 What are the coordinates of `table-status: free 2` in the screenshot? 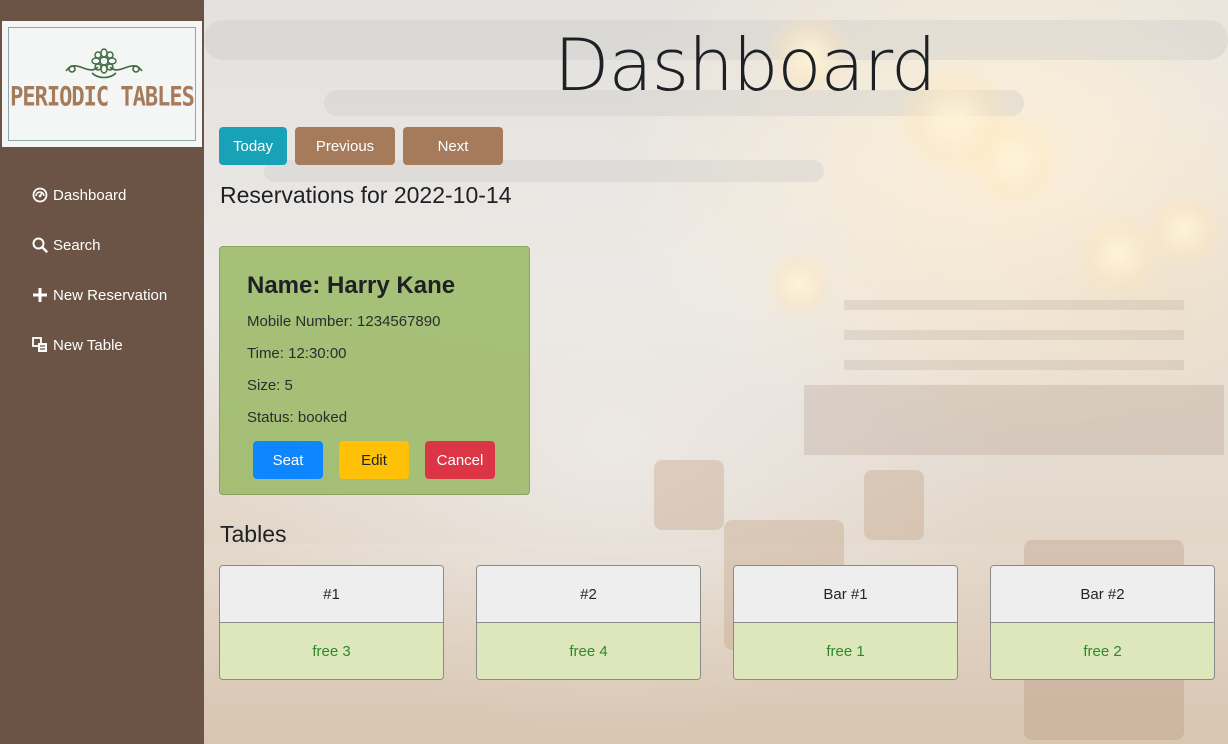 It's located at (1102, 651).